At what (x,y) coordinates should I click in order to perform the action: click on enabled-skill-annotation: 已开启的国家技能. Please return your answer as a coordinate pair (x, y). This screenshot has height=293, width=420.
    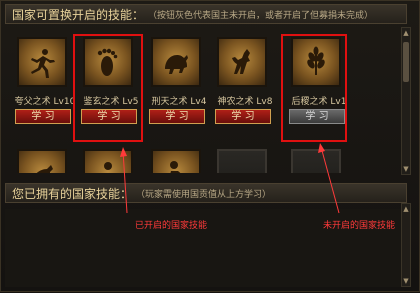
    Looking at the image, I should click on (171, 226).